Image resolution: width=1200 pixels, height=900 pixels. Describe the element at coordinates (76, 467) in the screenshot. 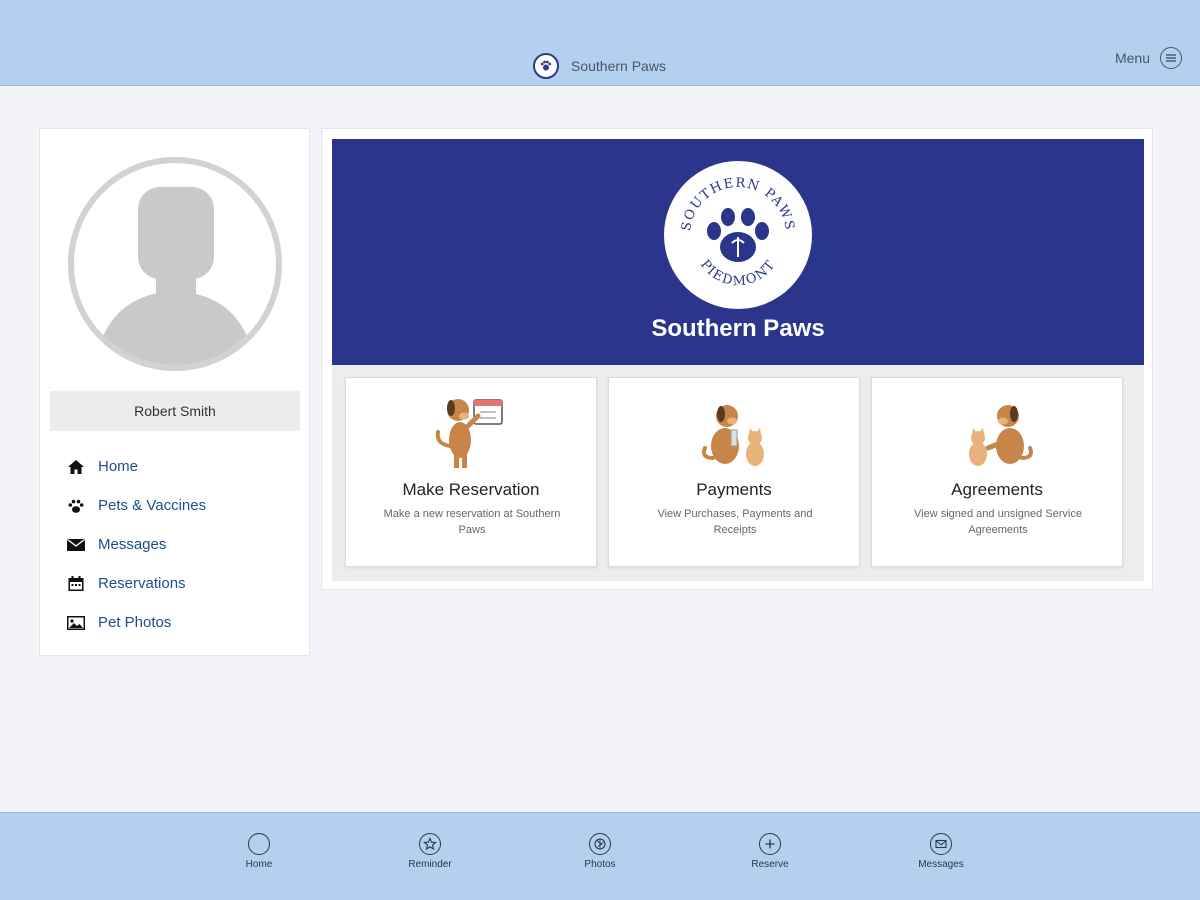

I see `home-icon` at that location.